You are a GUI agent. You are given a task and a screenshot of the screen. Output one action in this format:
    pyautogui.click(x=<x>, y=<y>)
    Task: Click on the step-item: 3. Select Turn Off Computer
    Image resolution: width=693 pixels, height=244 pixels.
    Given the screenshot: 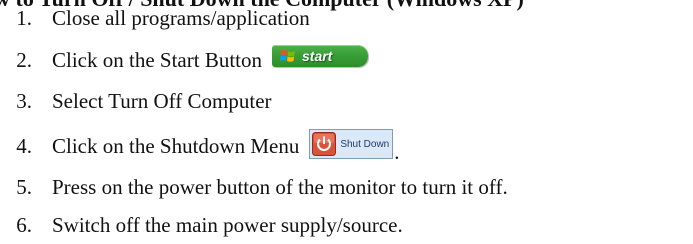 What is the action you would take?
    pyautogui.click(x=136, y=101)
    